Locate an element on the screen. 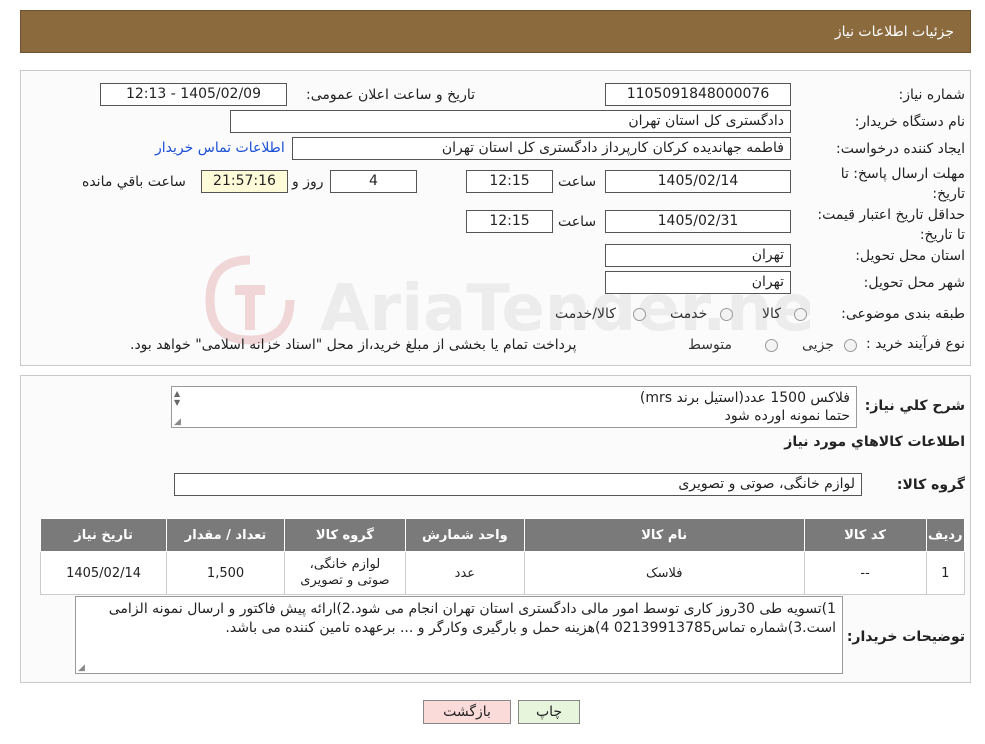 The width and height of the screenshot is (985, 744). need-number-label: شماره نیاز: is located at coordinates (932, 95).